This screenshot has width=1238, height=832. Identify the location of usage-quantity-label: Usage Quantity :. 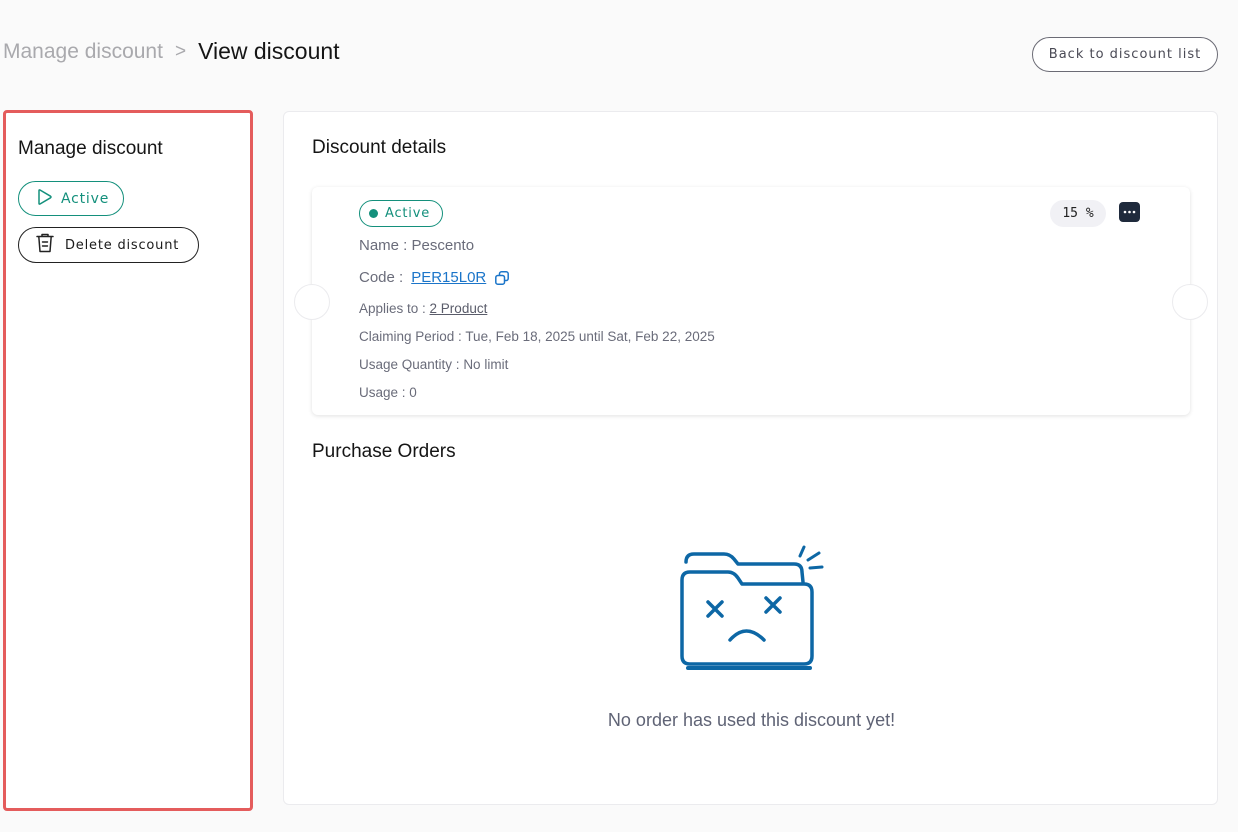
(411, 364).